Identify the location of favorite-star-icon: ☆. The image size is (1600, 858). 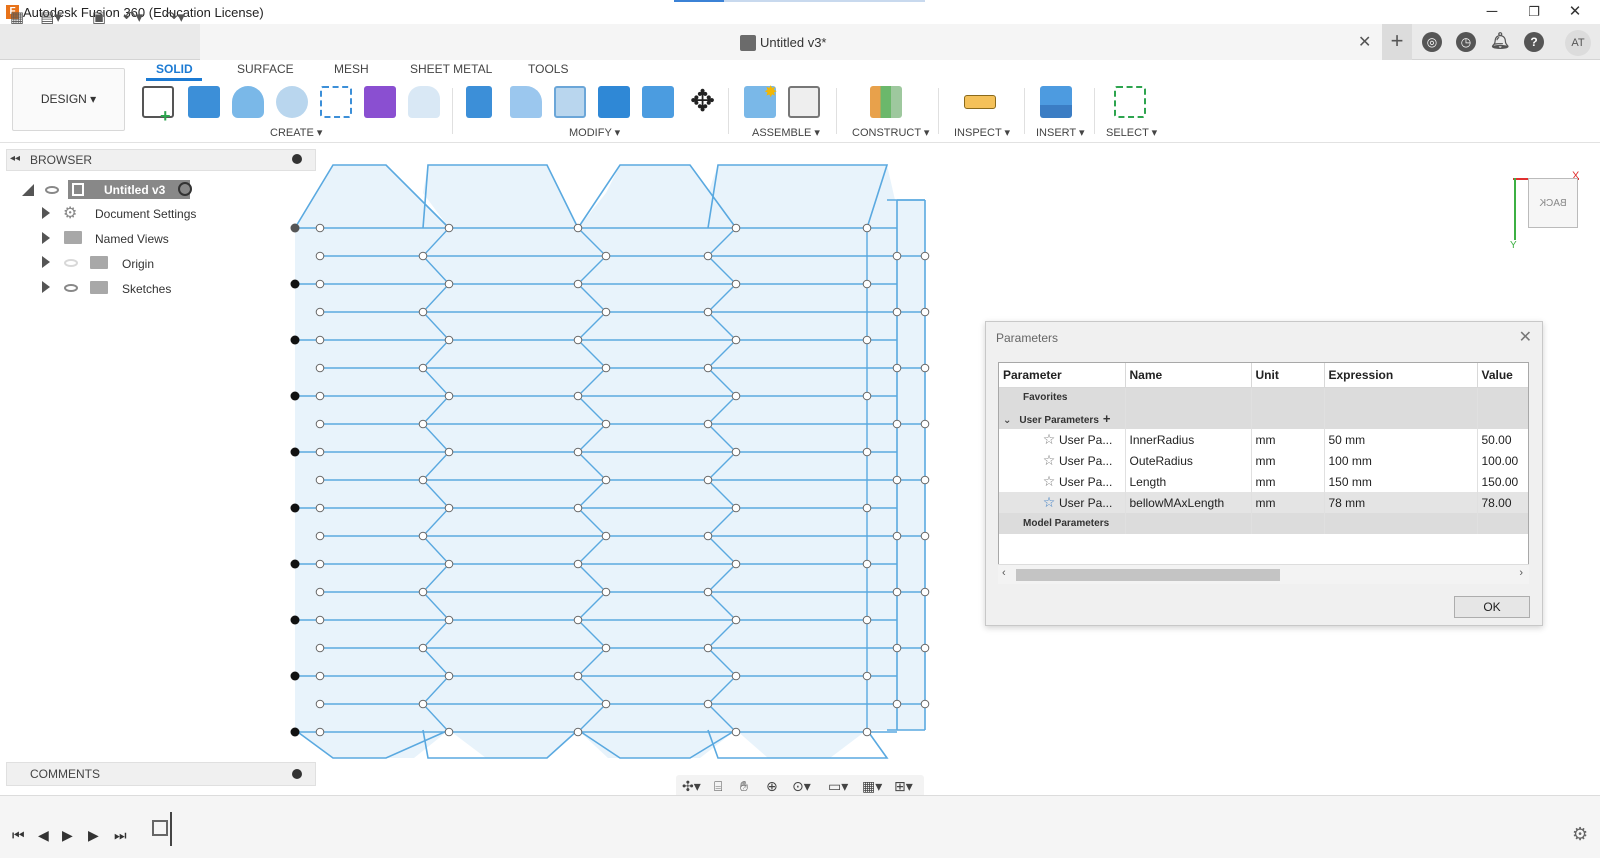
(1049, 502).